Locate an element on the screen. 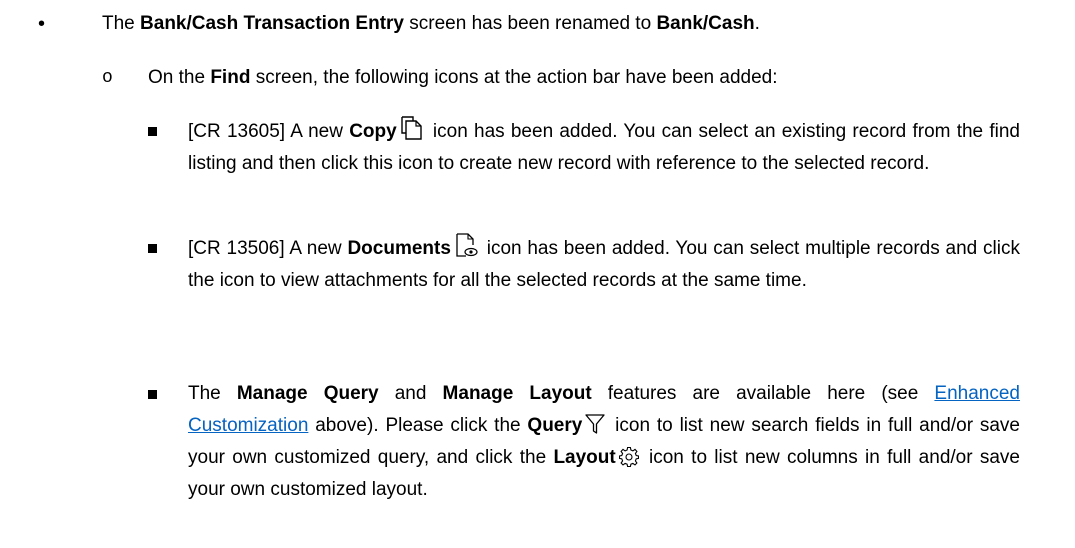 The image size is (1075, 548). documents-icon is located at coordinates (466, 245).